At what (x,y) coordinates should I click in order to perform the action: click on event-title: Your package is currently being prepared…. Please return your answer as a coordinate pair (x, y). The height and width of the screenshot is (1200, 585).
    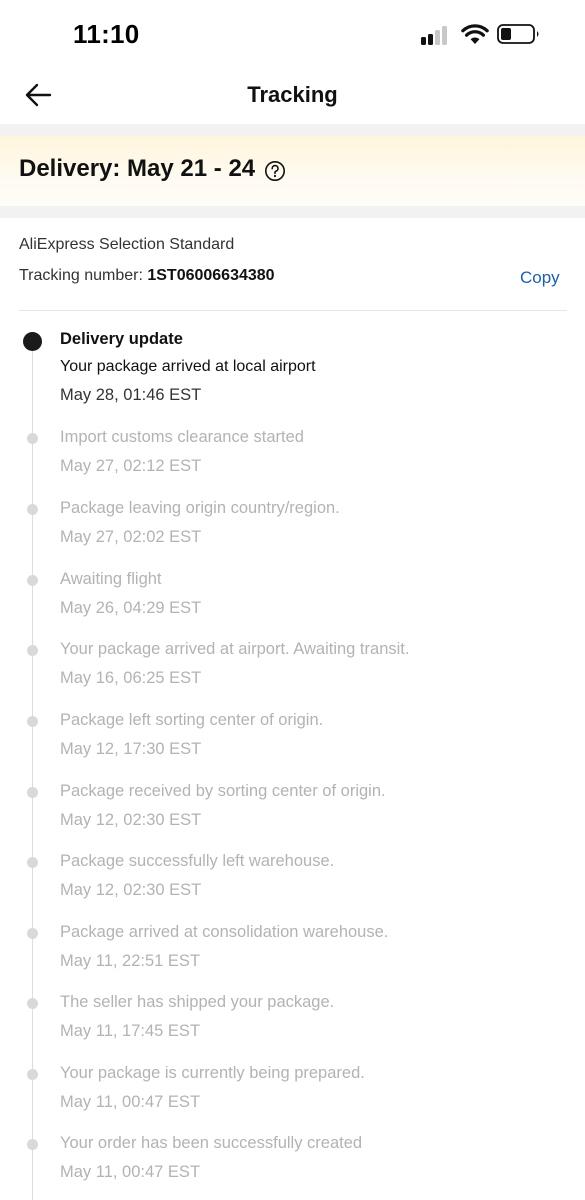
    Looking at the image, I should click on (212, 1073).